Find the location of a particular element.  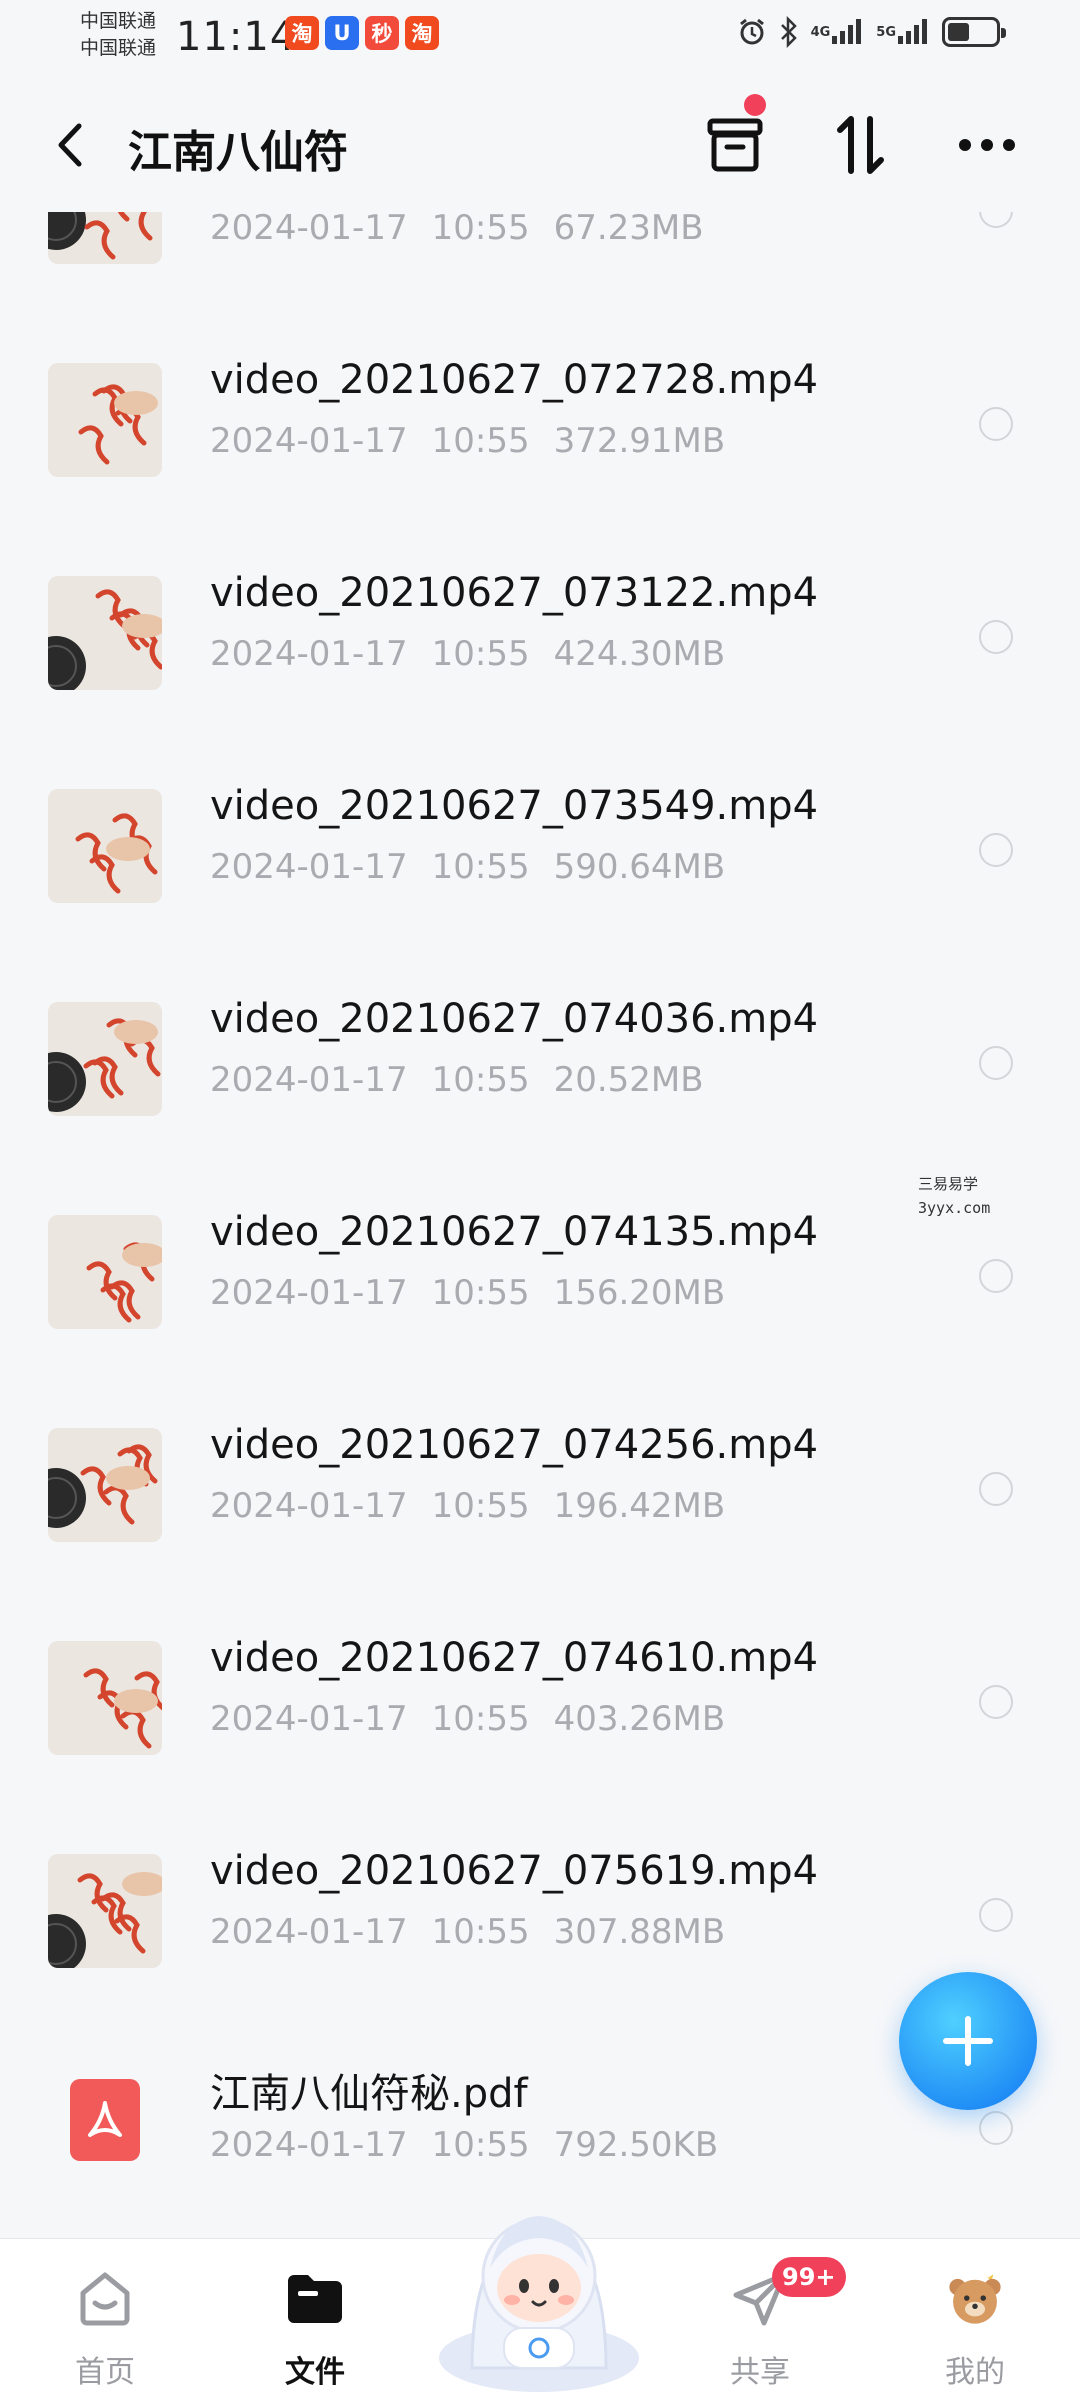

file-size: 424.30MB is located at coordinates (639, 654).